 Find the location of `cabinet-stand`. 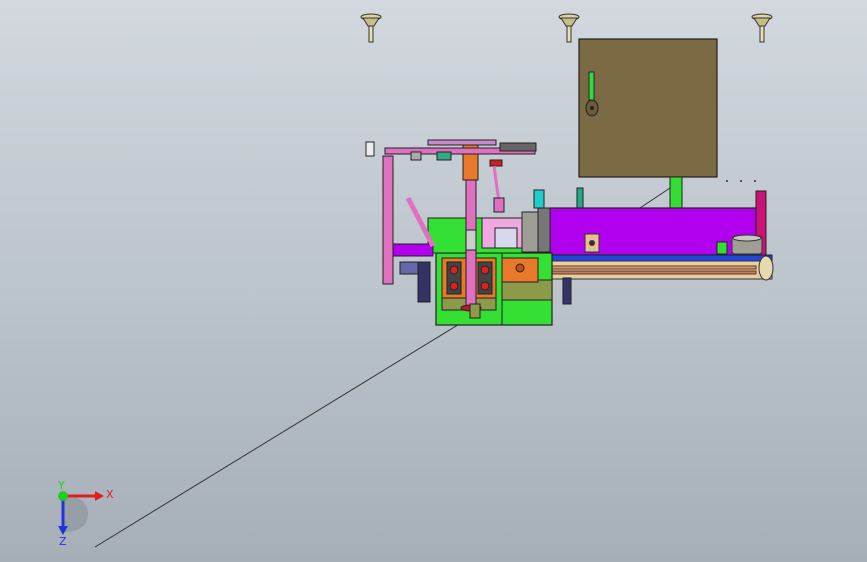

cabinet-stand is located at coordinates (676, 193).